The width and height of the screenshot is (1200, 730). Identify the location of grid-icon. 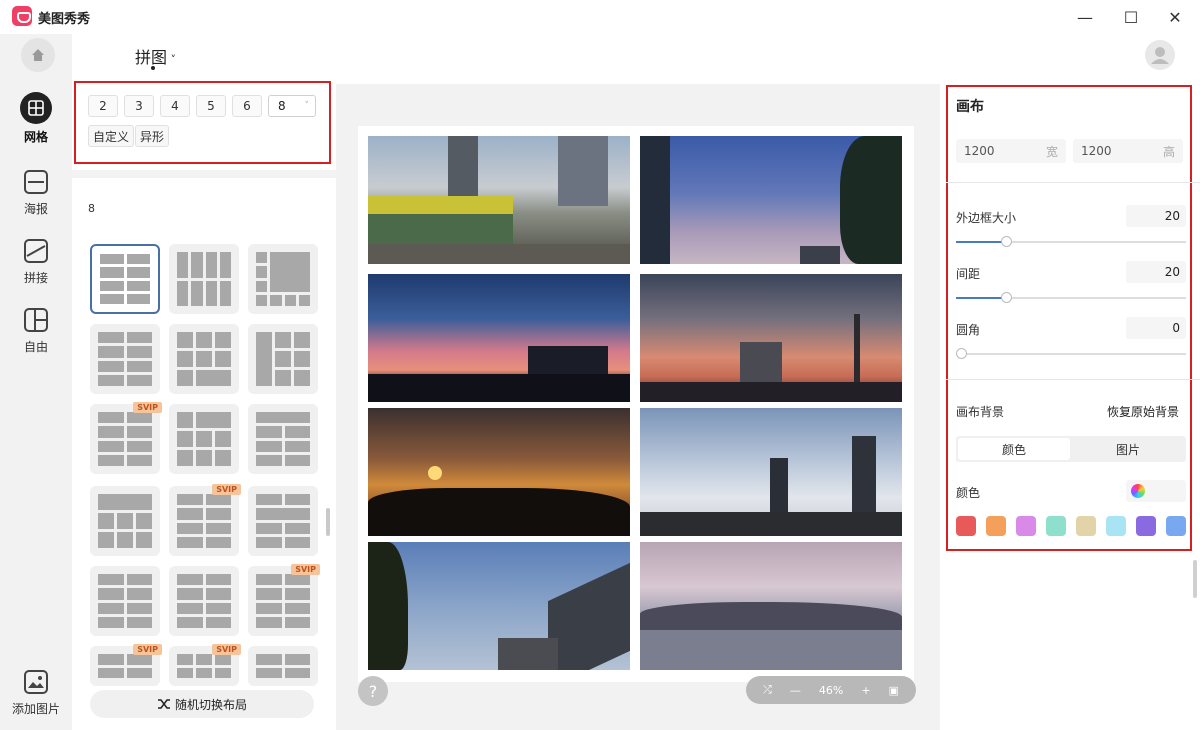
(36, 108).